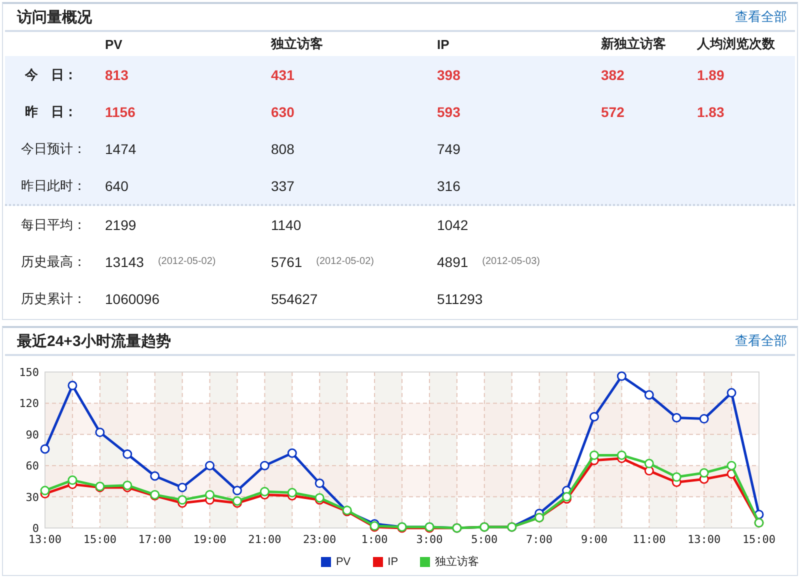 The width and height of the screenshot is (800, 588). Describe the element at coordinates (132, 298) in the screenshot. I see `value-cell: 1060096` at that location.